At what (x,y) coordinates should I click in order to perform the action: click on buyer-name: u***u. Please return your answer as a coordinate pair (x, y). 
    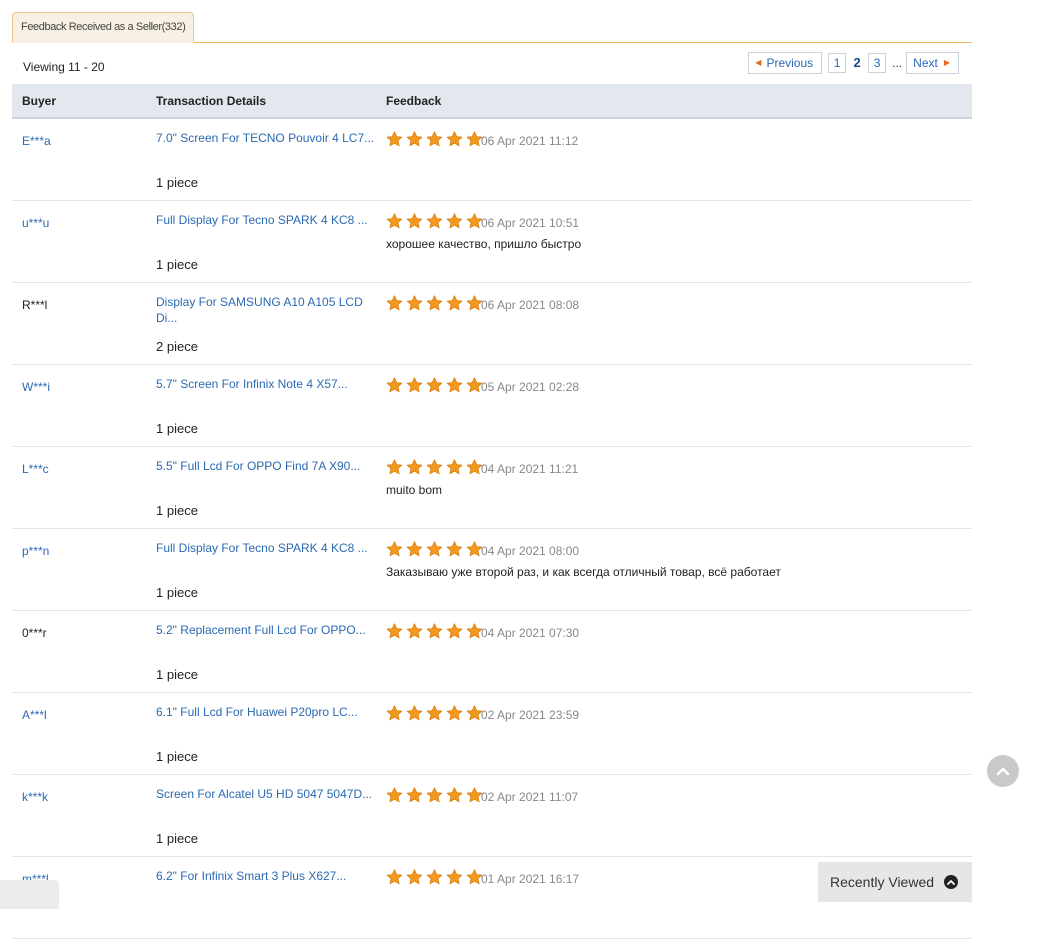
    Looking at the image, I should click on (35, 223).